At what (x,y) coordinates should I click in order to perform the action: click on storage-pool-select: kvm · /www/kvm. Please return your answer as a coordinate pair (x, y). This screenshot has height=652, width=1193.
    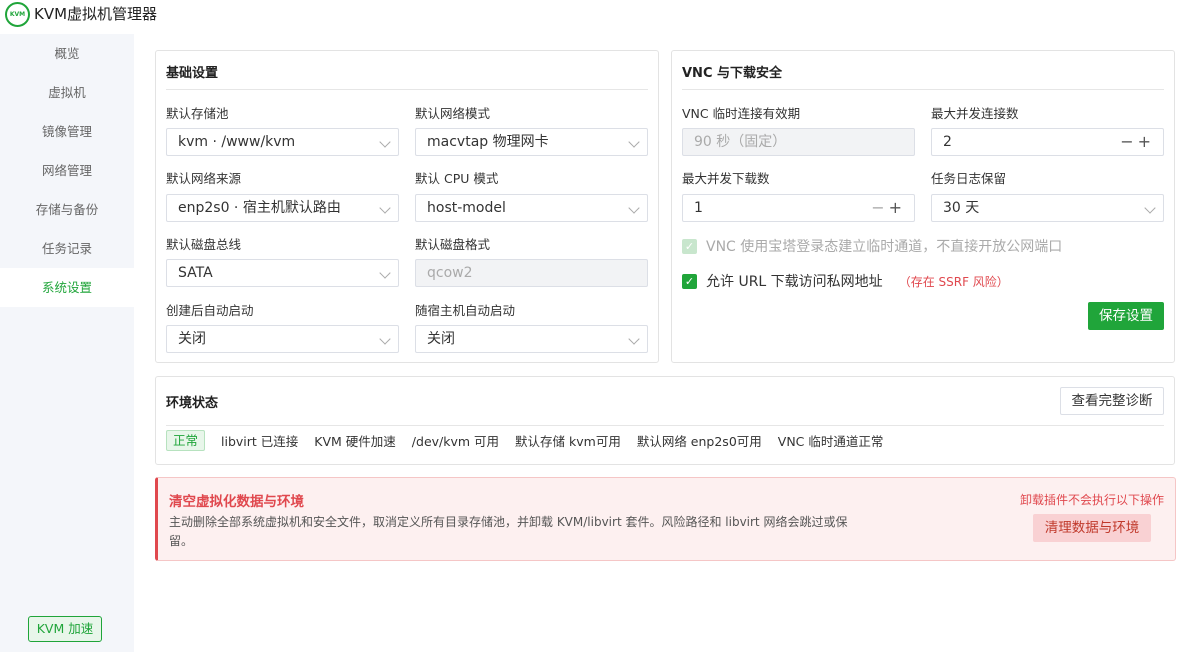
    Looking at the image, I should click on (282, 142).